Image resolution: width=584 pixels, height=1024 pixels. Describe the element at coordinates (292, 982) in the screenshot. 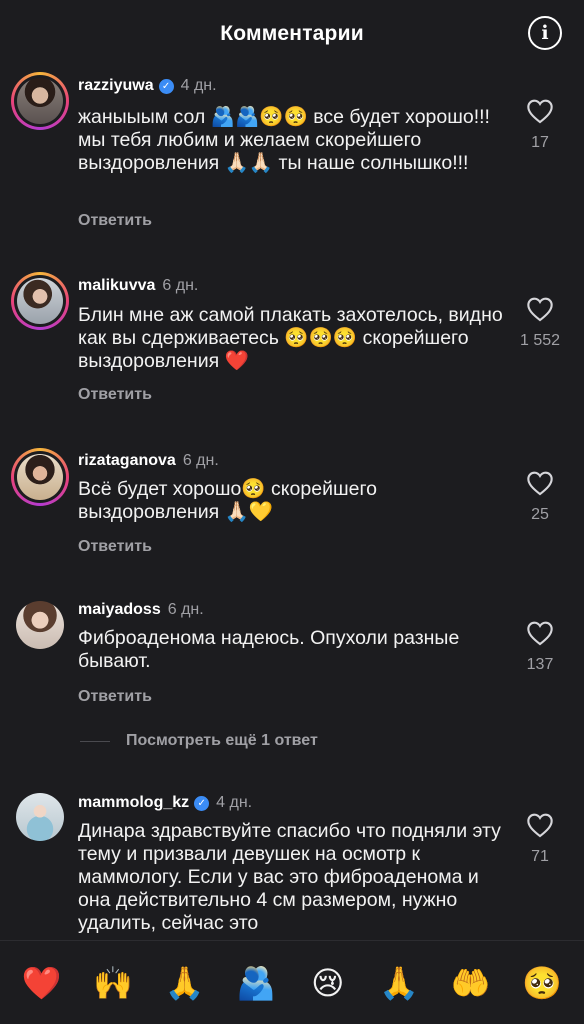

I see `quick-emoji-bar: ❤️ 🙌 🙏 🫂 😢 🙏 🤲 🥺` at that location.